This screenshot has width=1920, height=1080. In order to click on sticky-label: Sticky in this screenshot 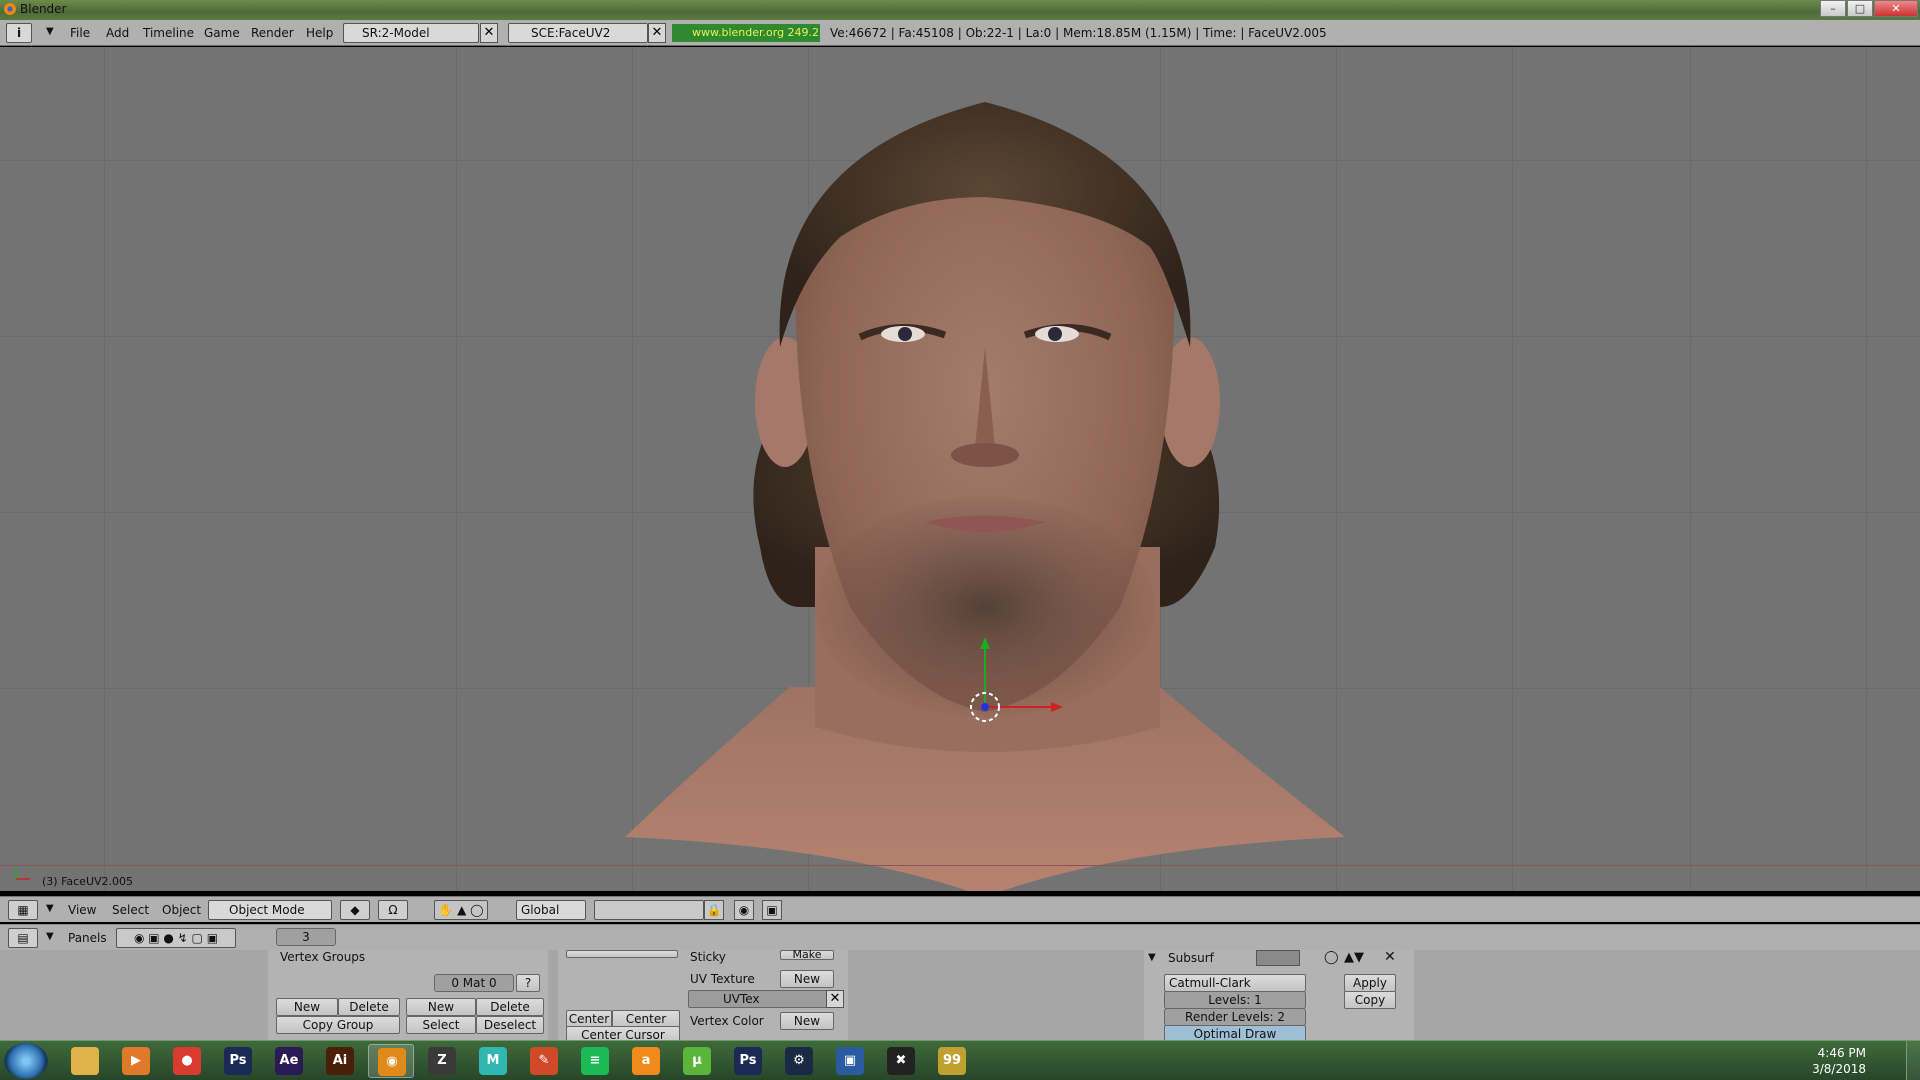, I will do `click(708, 957)`.